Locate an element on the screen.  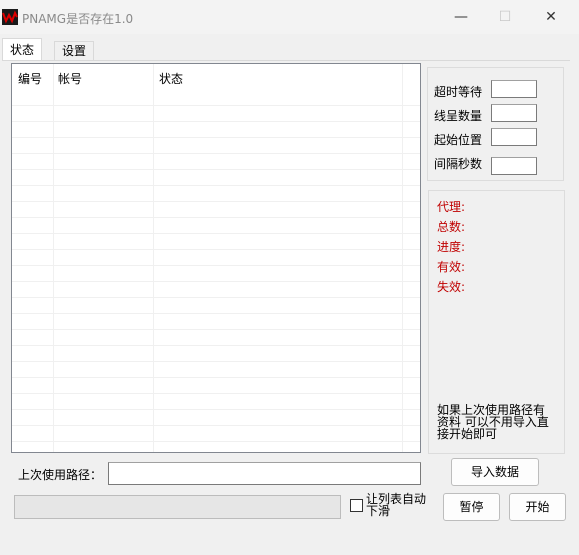
interval-input is located at coordinates (514, 166).